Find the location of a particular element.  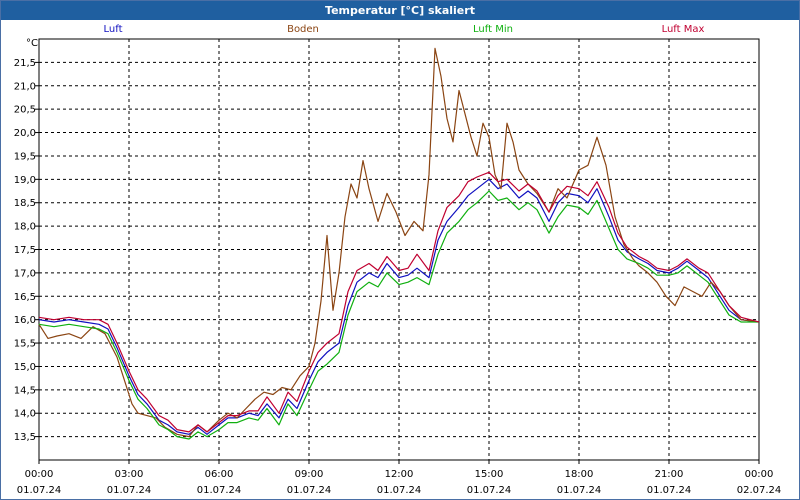

y-tick-label: 13,5 is located at coordinates (25, 437).